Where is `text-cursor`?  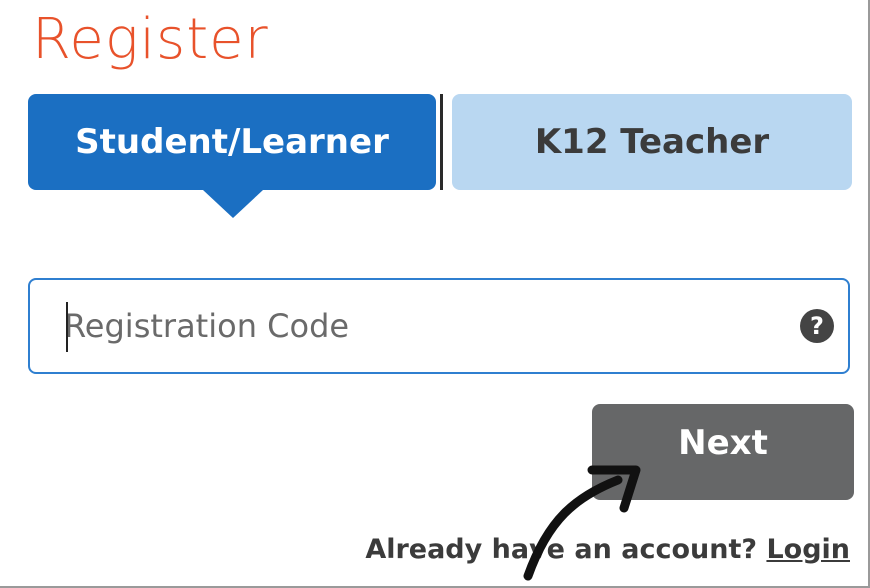
text-cursor is located at coordinates (67, 327).